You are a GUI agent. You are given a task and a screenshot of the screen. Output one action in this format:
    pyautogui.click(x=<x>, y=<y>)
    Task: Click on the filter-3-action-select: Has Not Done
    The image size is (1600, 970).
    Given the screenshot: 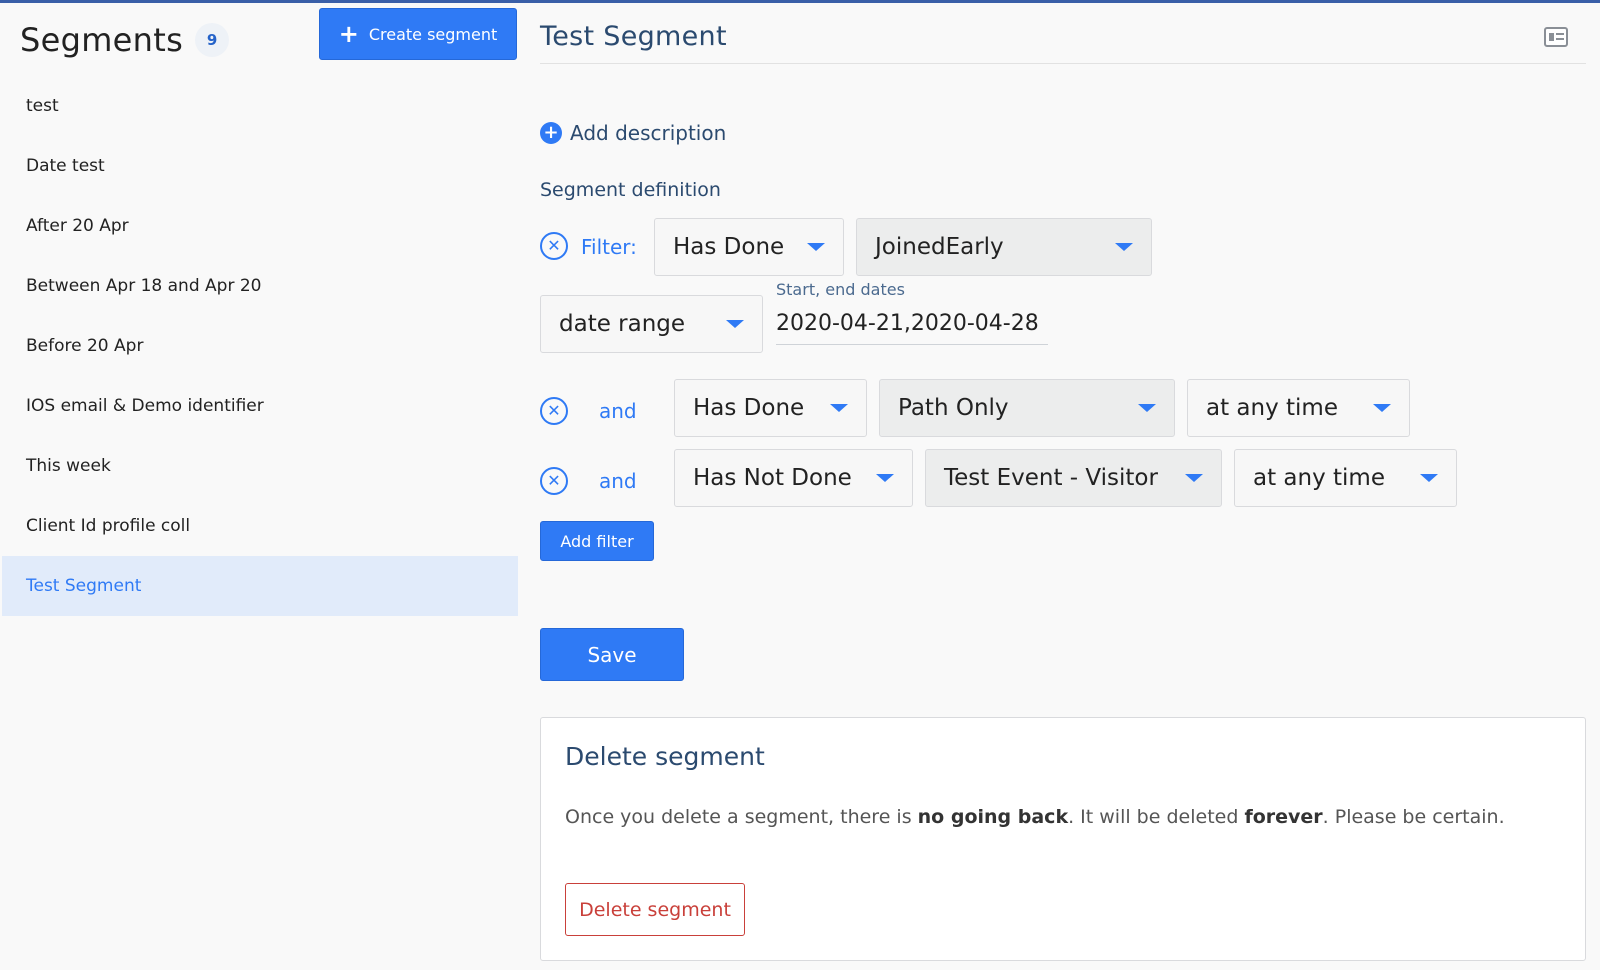 What is the action you would take?
    pyautogui.click(x=793, y=478)
    